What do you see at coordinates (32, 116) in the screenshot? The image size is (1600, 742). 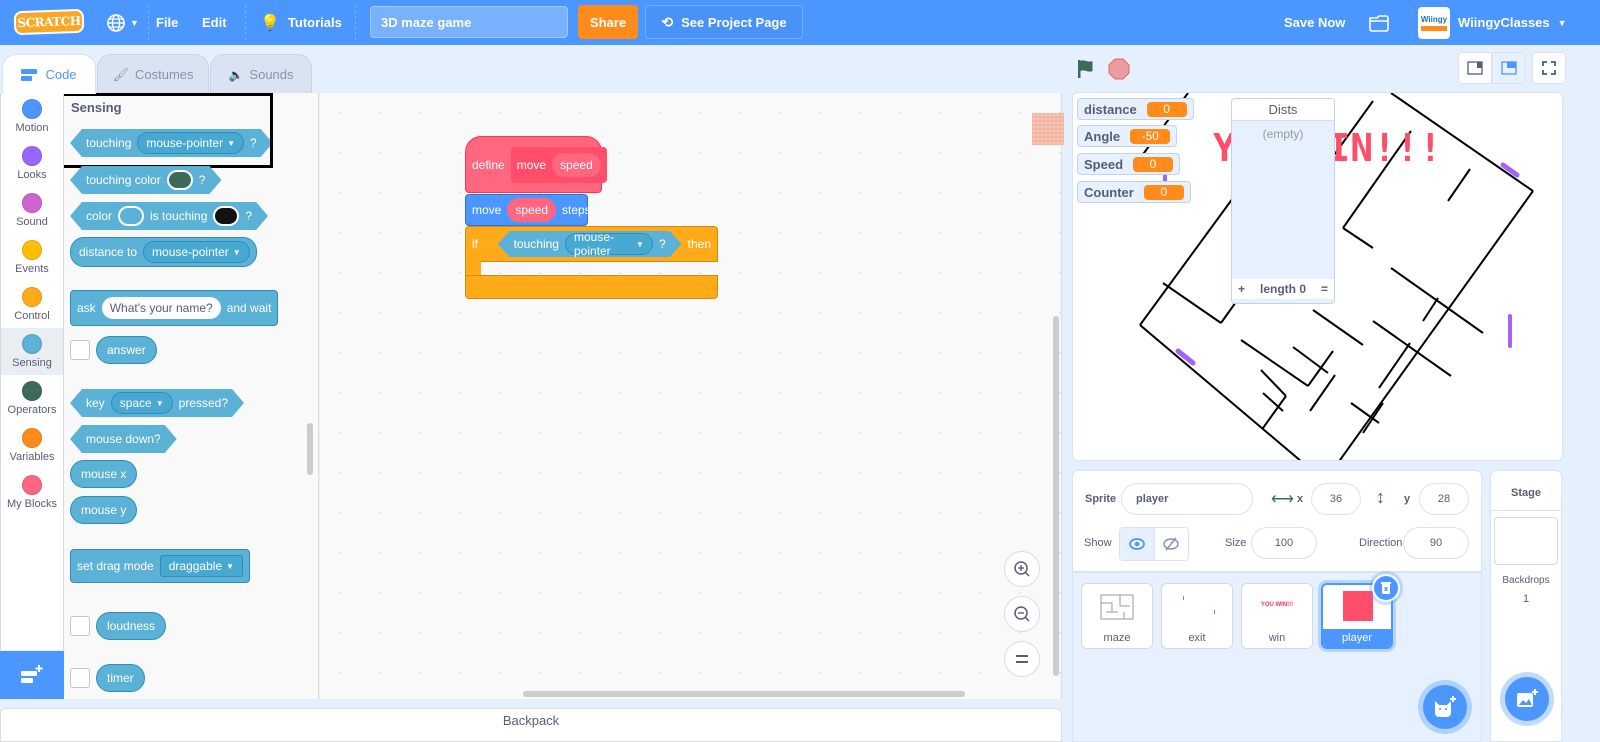 I see `category-motion: Motion` at bounding box center [32, 116].